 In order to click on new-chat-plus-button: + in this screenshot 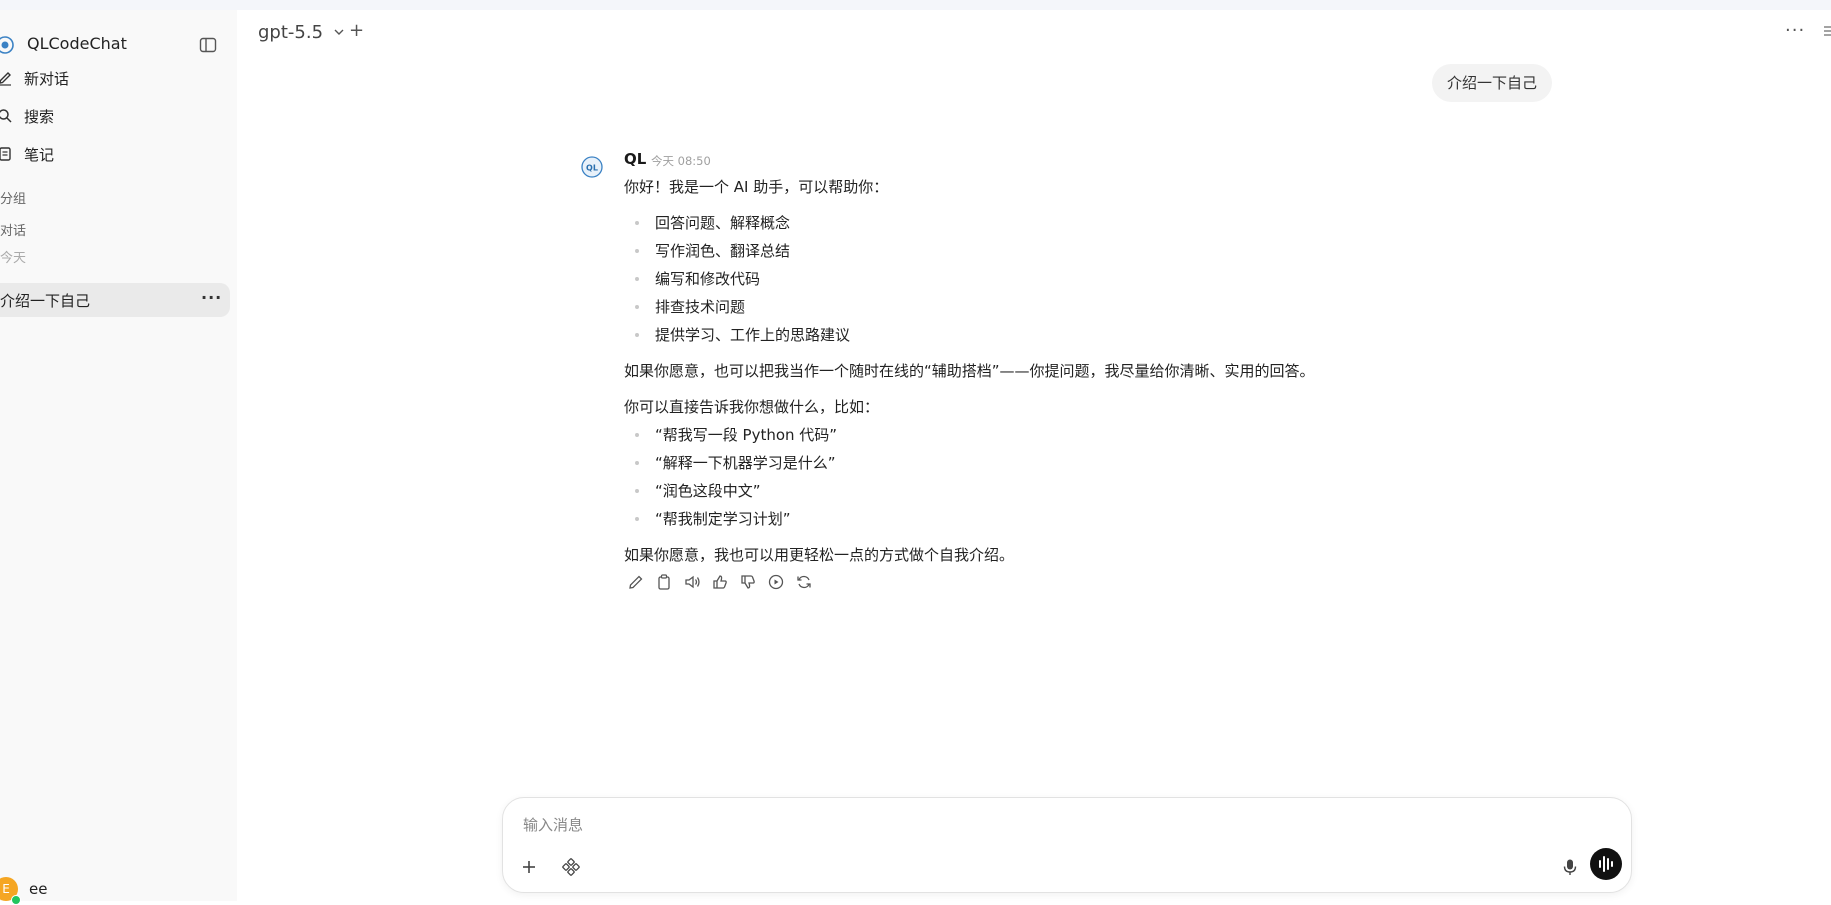, I will do `click(356, 30)`.